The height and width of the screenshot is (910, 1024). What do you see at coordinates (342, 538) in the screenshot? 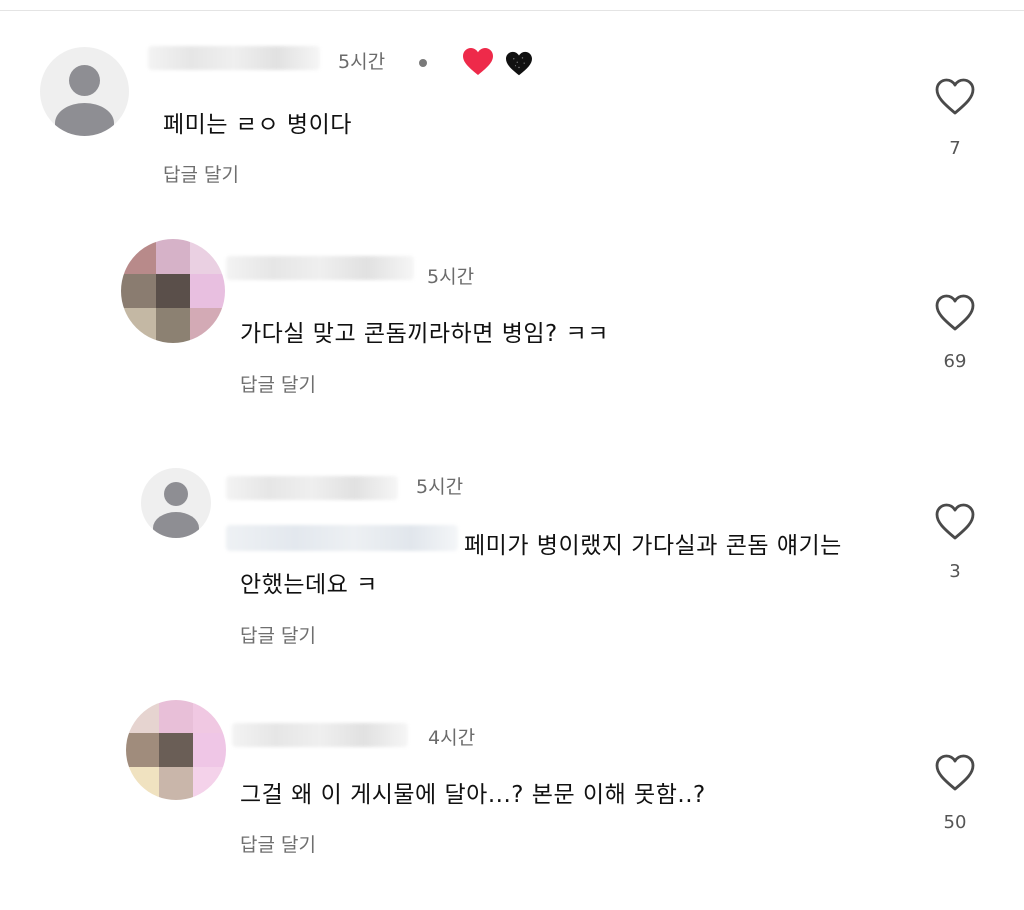
I see `mention-redacted` at bounding box center [342, 538].